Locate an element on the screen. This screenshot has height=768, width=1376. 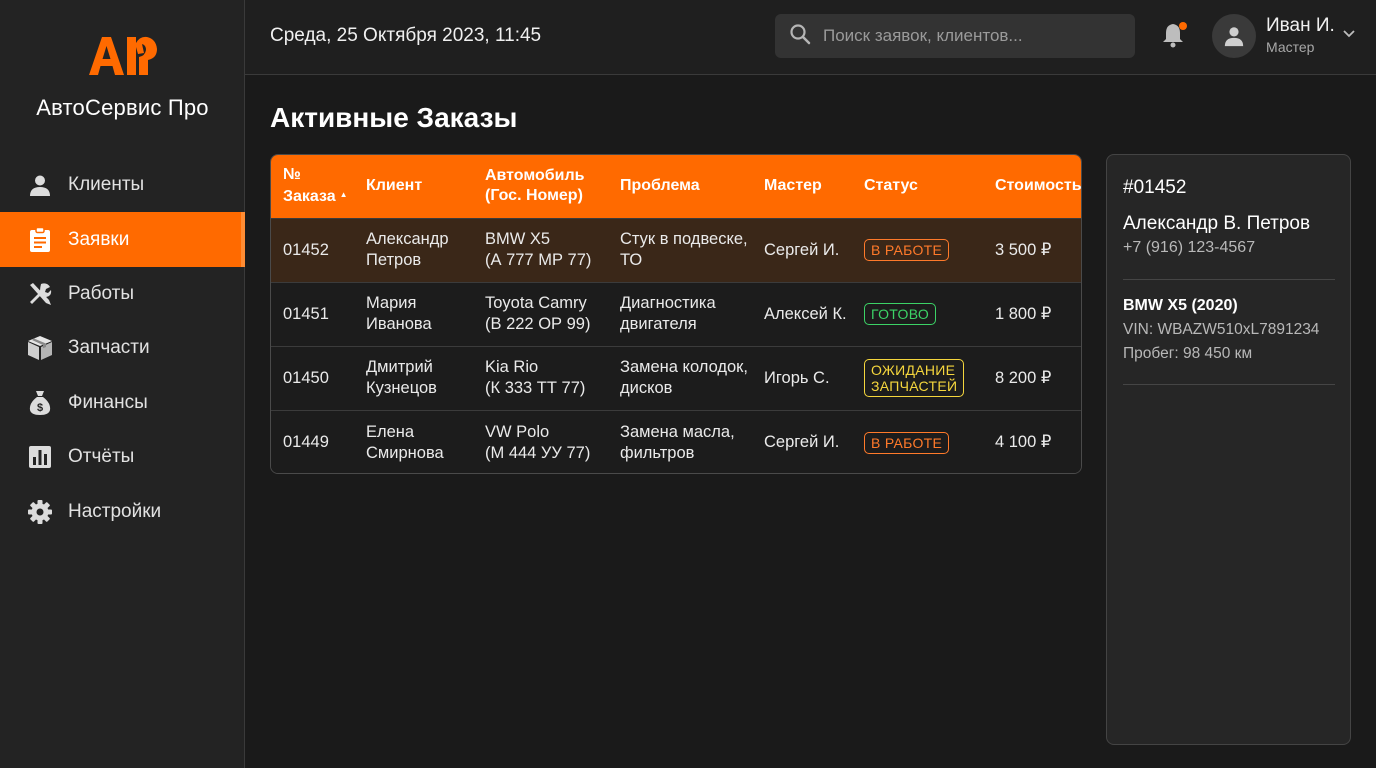
detail-phone: +7 (916) 123-4567 is located at coordinates (1189, 248).